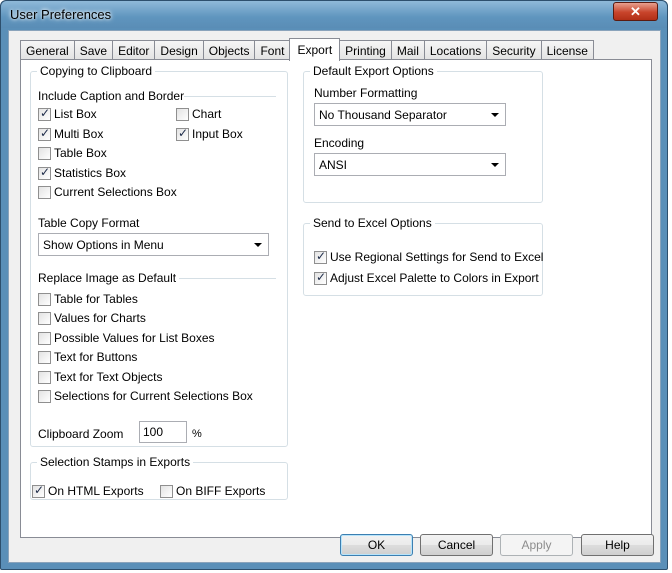  Describe the element at coordinates (272, 50) in the screenshot. I see `tab-font: Font` at that location.